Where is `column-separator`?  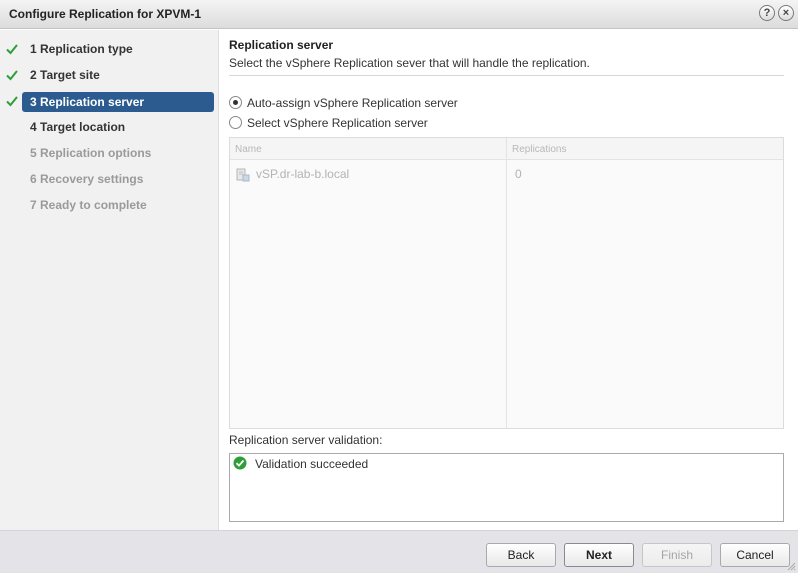
column-separator is located at coordinates (506, 283).